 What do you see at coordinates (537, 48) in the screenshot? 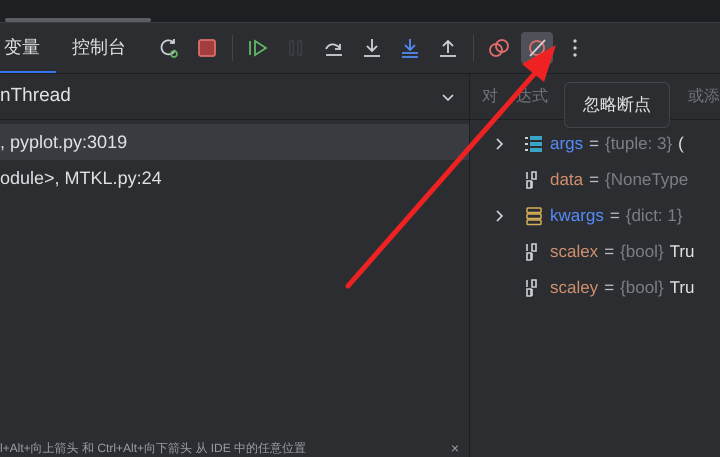
I see `mute-breakpoints-icon` at bounding box center [537, 48].